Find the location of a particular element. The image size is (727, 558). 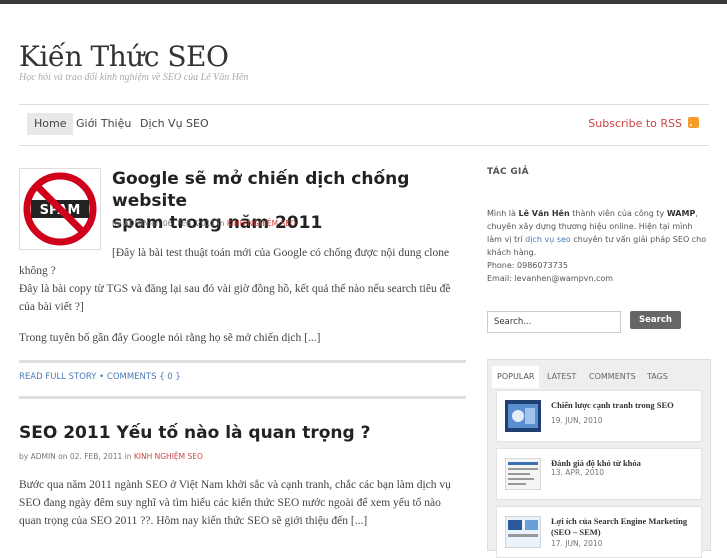

nav-item-home: Home is located at coordinates (50, 124).